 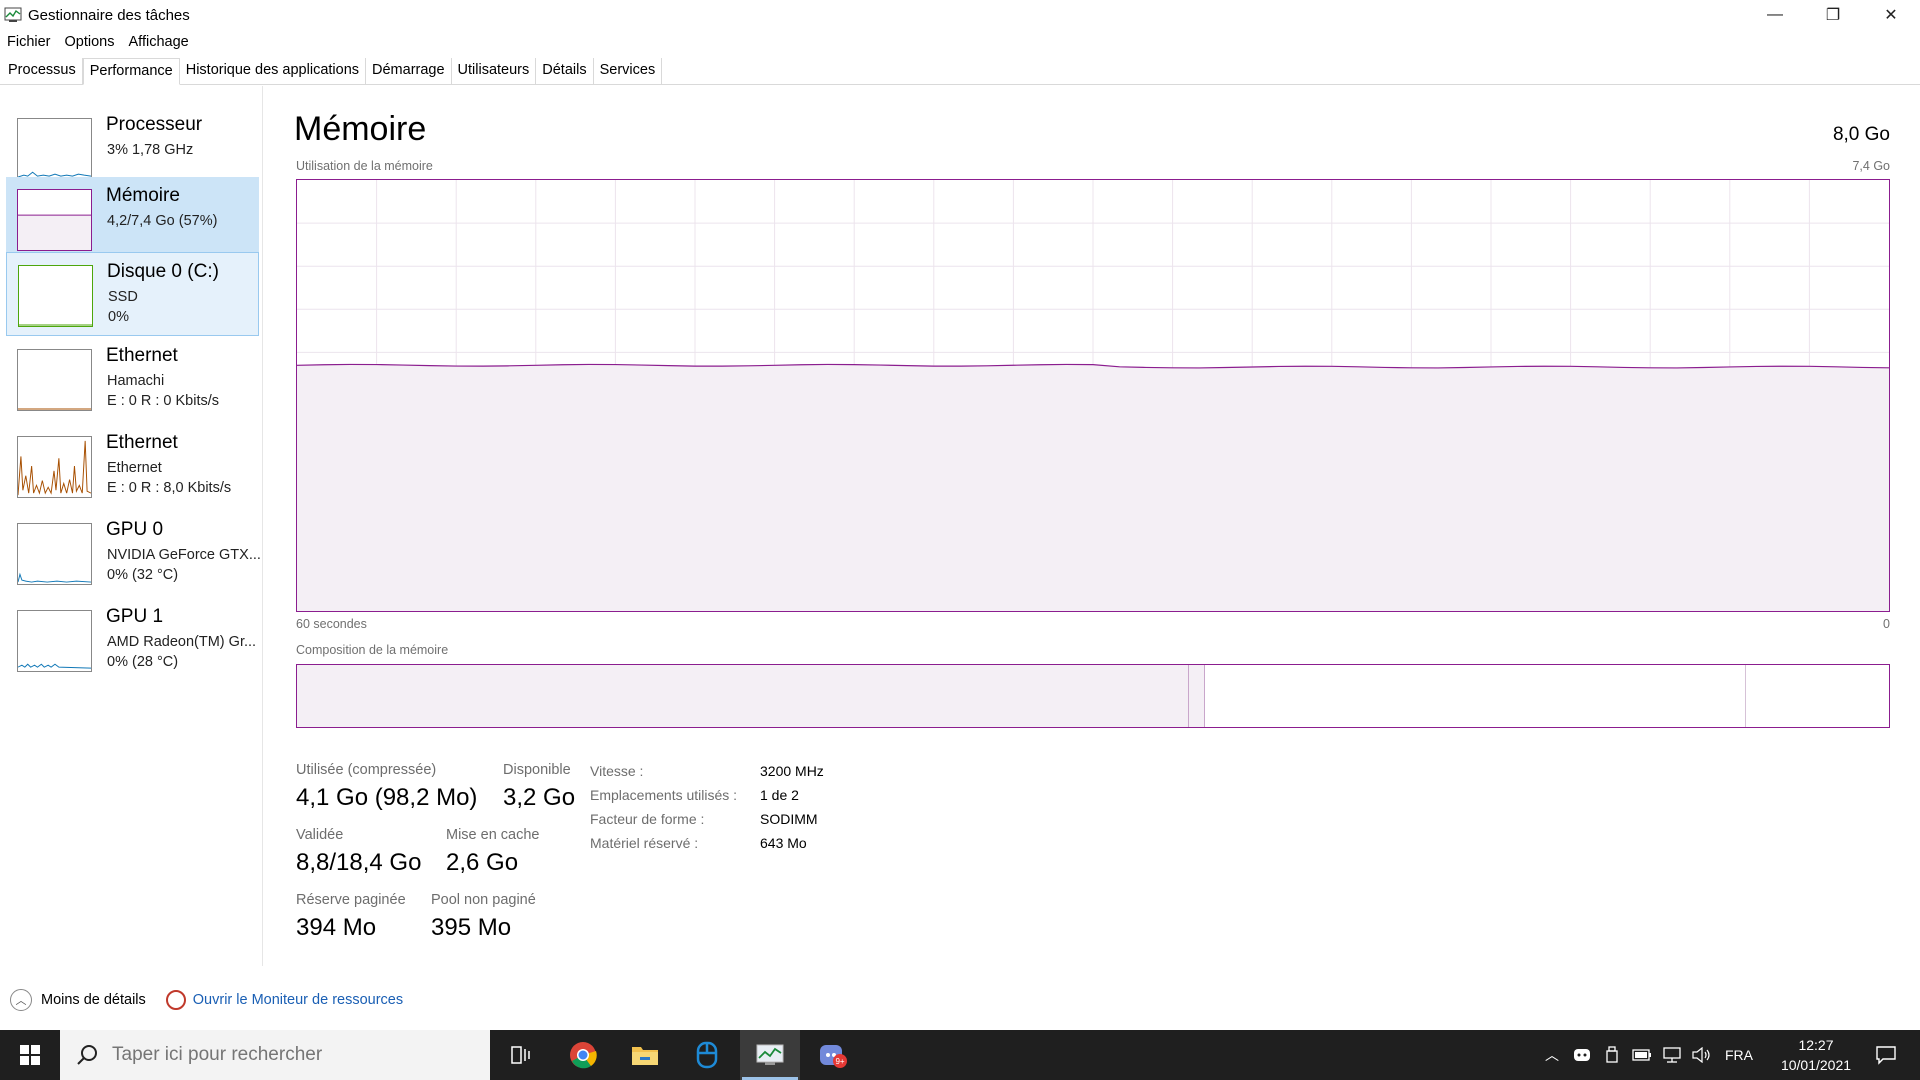 I want to click on tab-services: Services, so click(x=628, y=71).